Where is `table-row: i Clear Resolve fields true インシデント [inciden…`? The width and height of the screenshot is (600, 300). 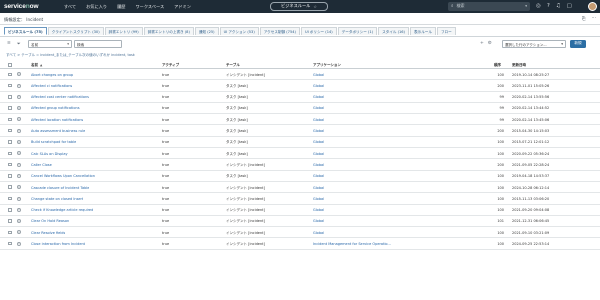 table-row: i Clear Resolve fields true インシデント [inciden… is located at coordinates (300, 233).